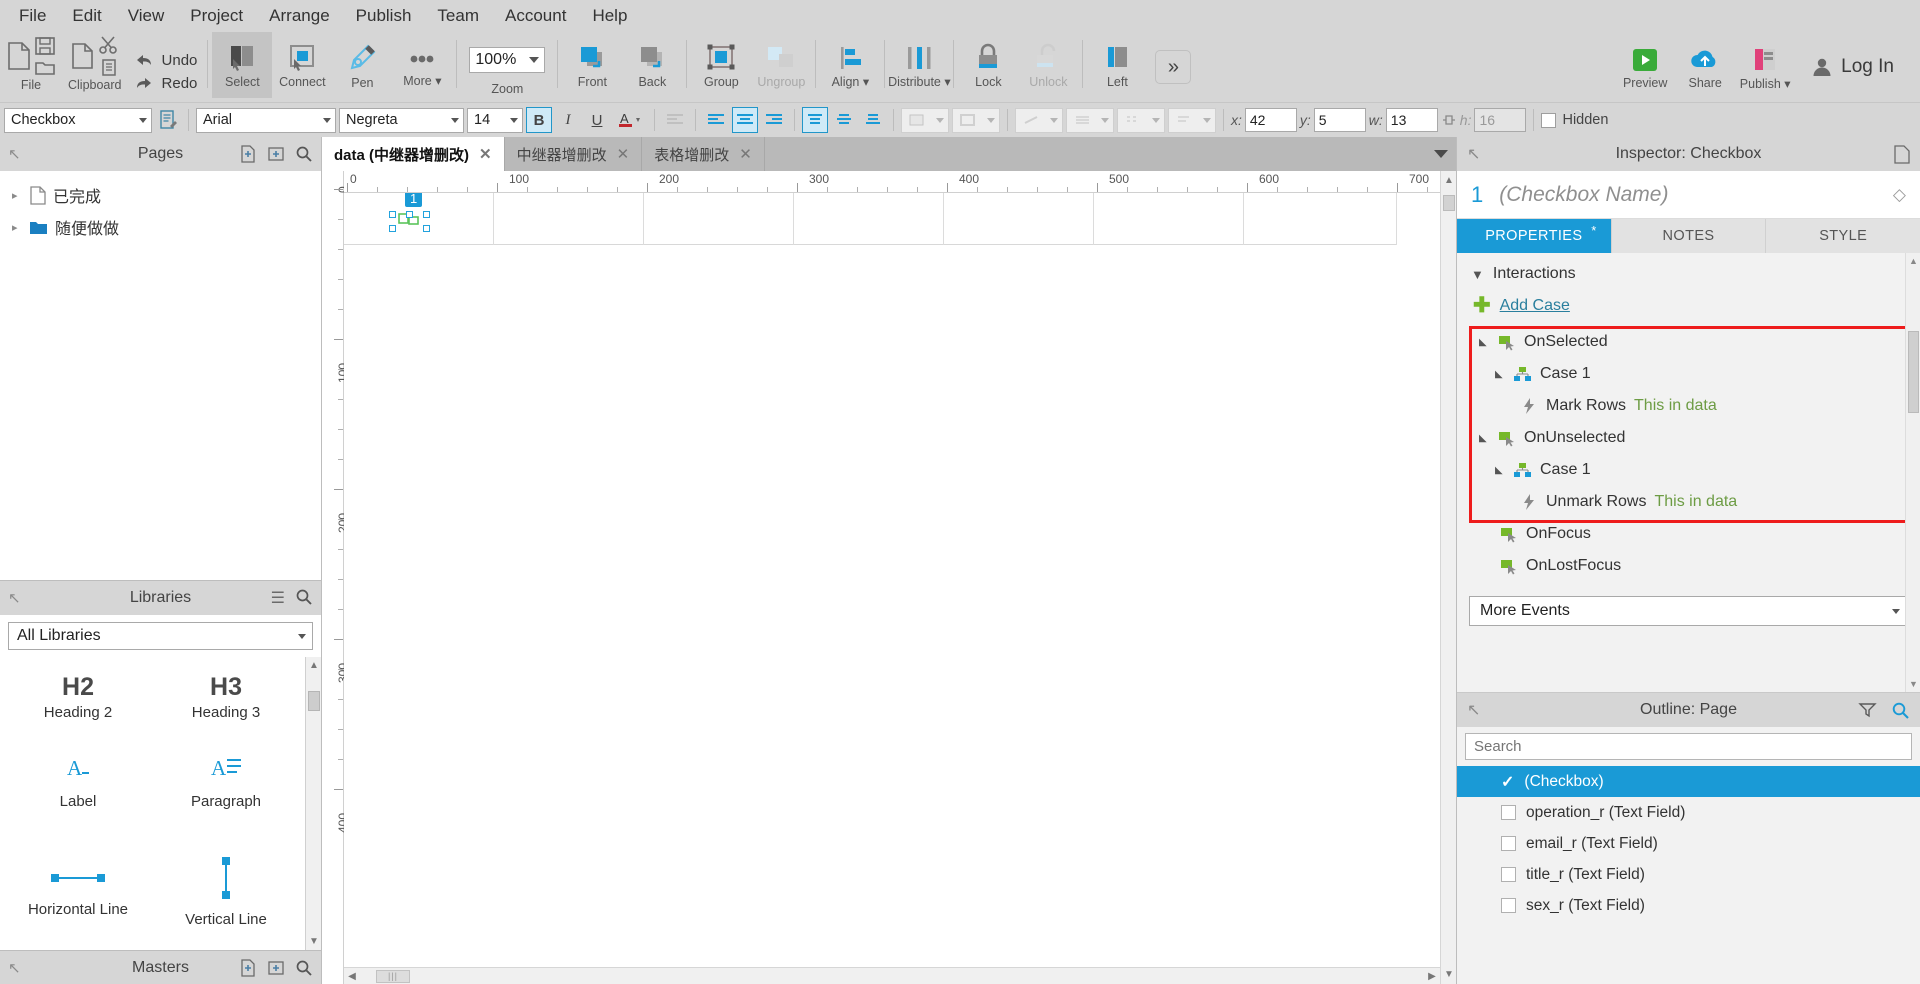  Describe the element at coordinates (815, 120) in the screenshot. I see `valign-top-button` at that location.